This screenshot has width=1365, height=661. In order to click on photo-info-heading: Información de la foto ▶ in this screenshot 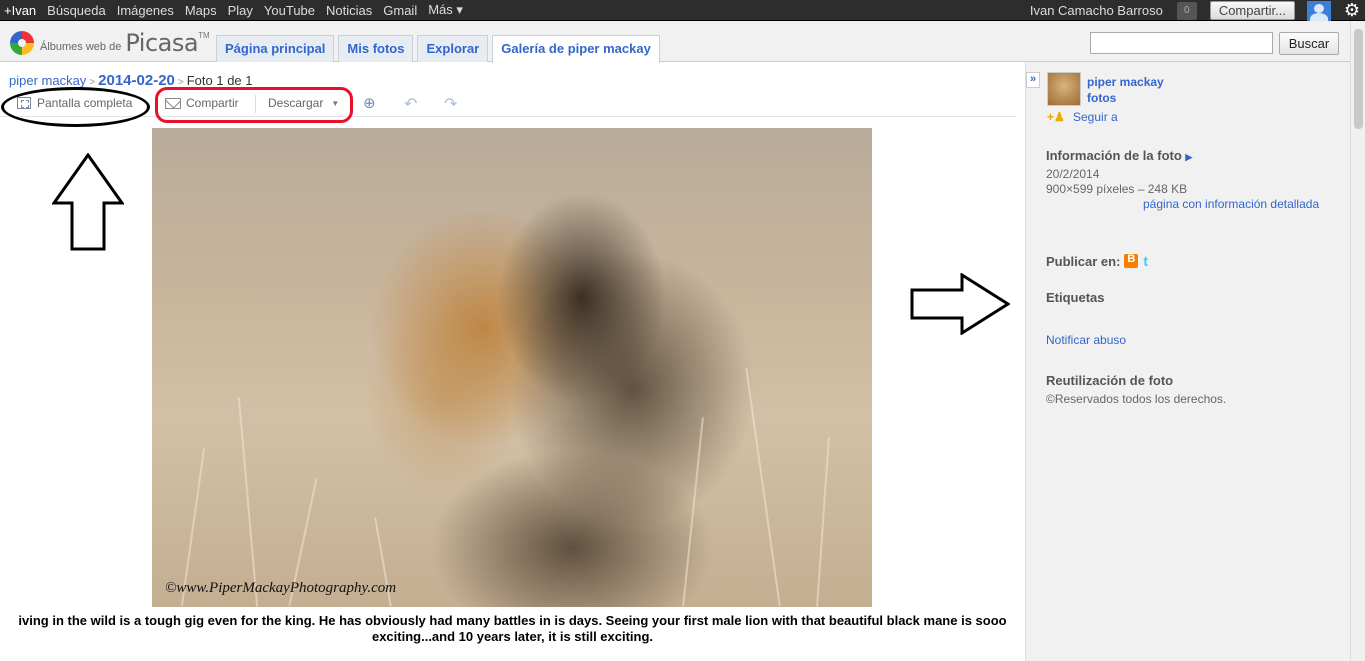, I will do `click(1119, 155)`.